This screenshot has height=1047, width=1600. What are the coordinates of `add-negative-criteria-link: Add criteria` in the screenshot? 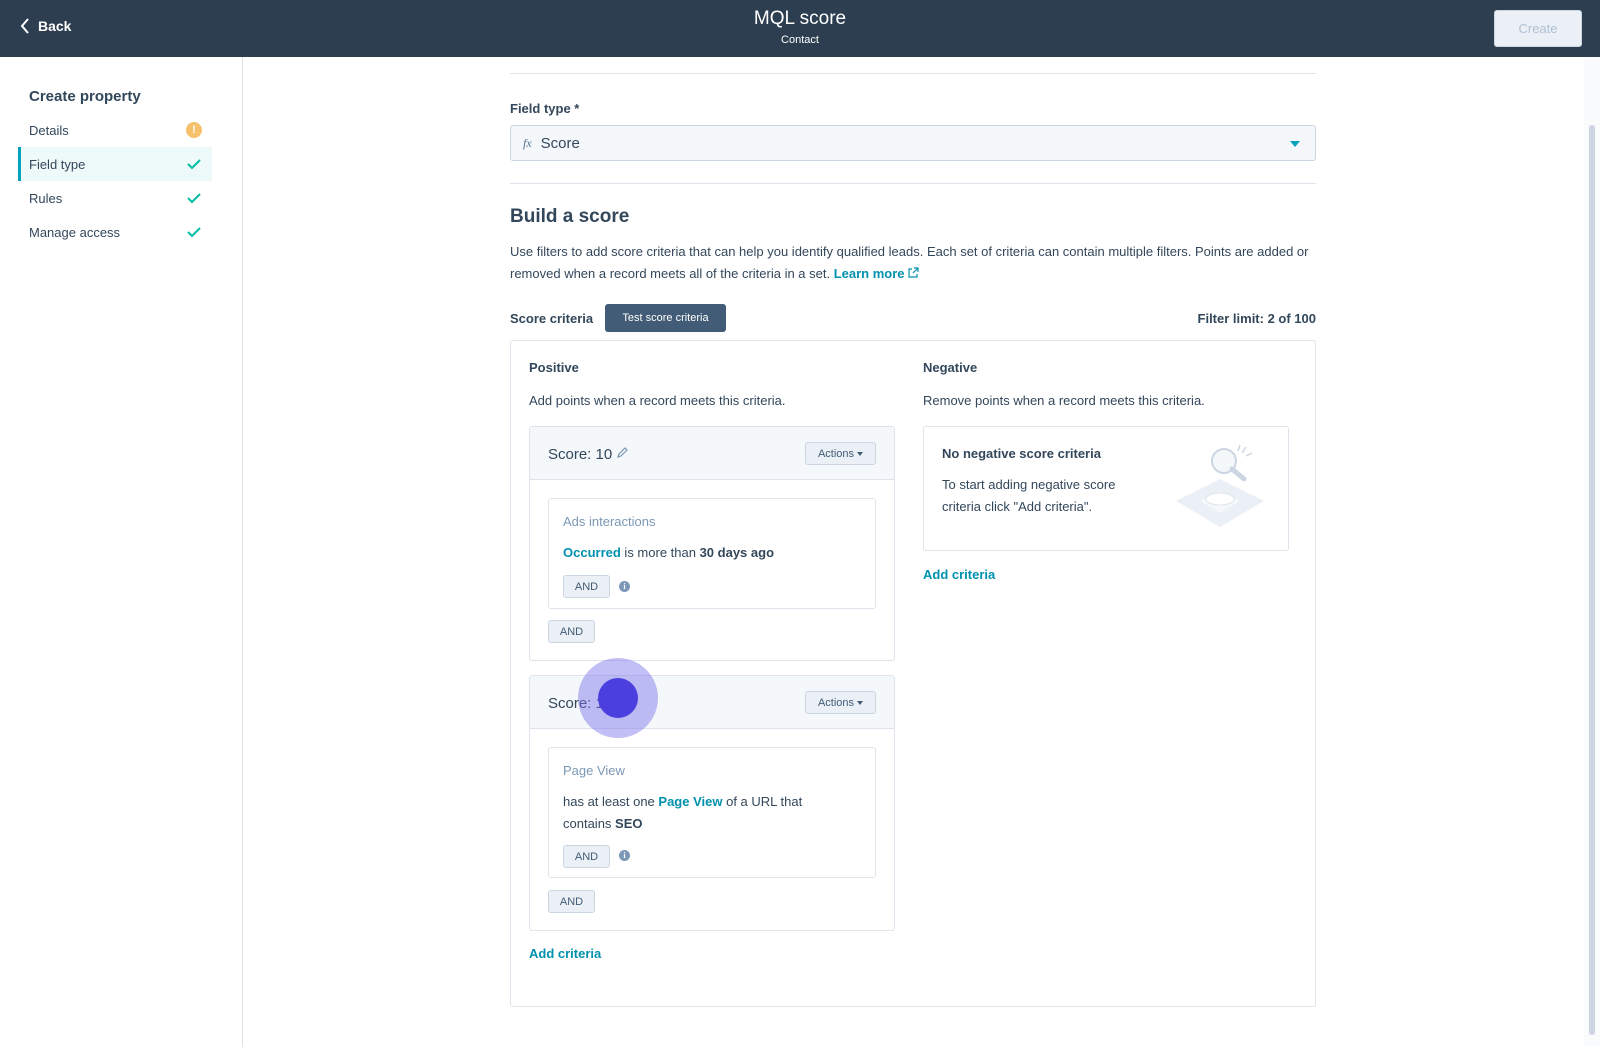 It's located at (959, 574).